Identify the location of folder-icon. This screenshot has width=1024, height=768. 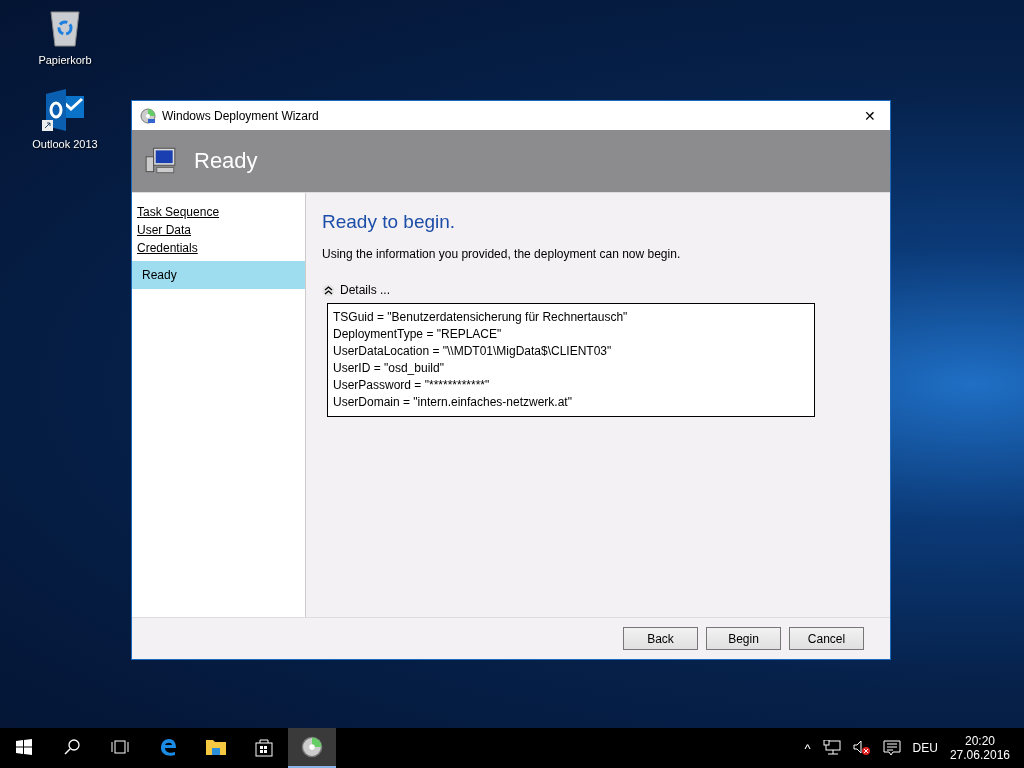
(216, 747).